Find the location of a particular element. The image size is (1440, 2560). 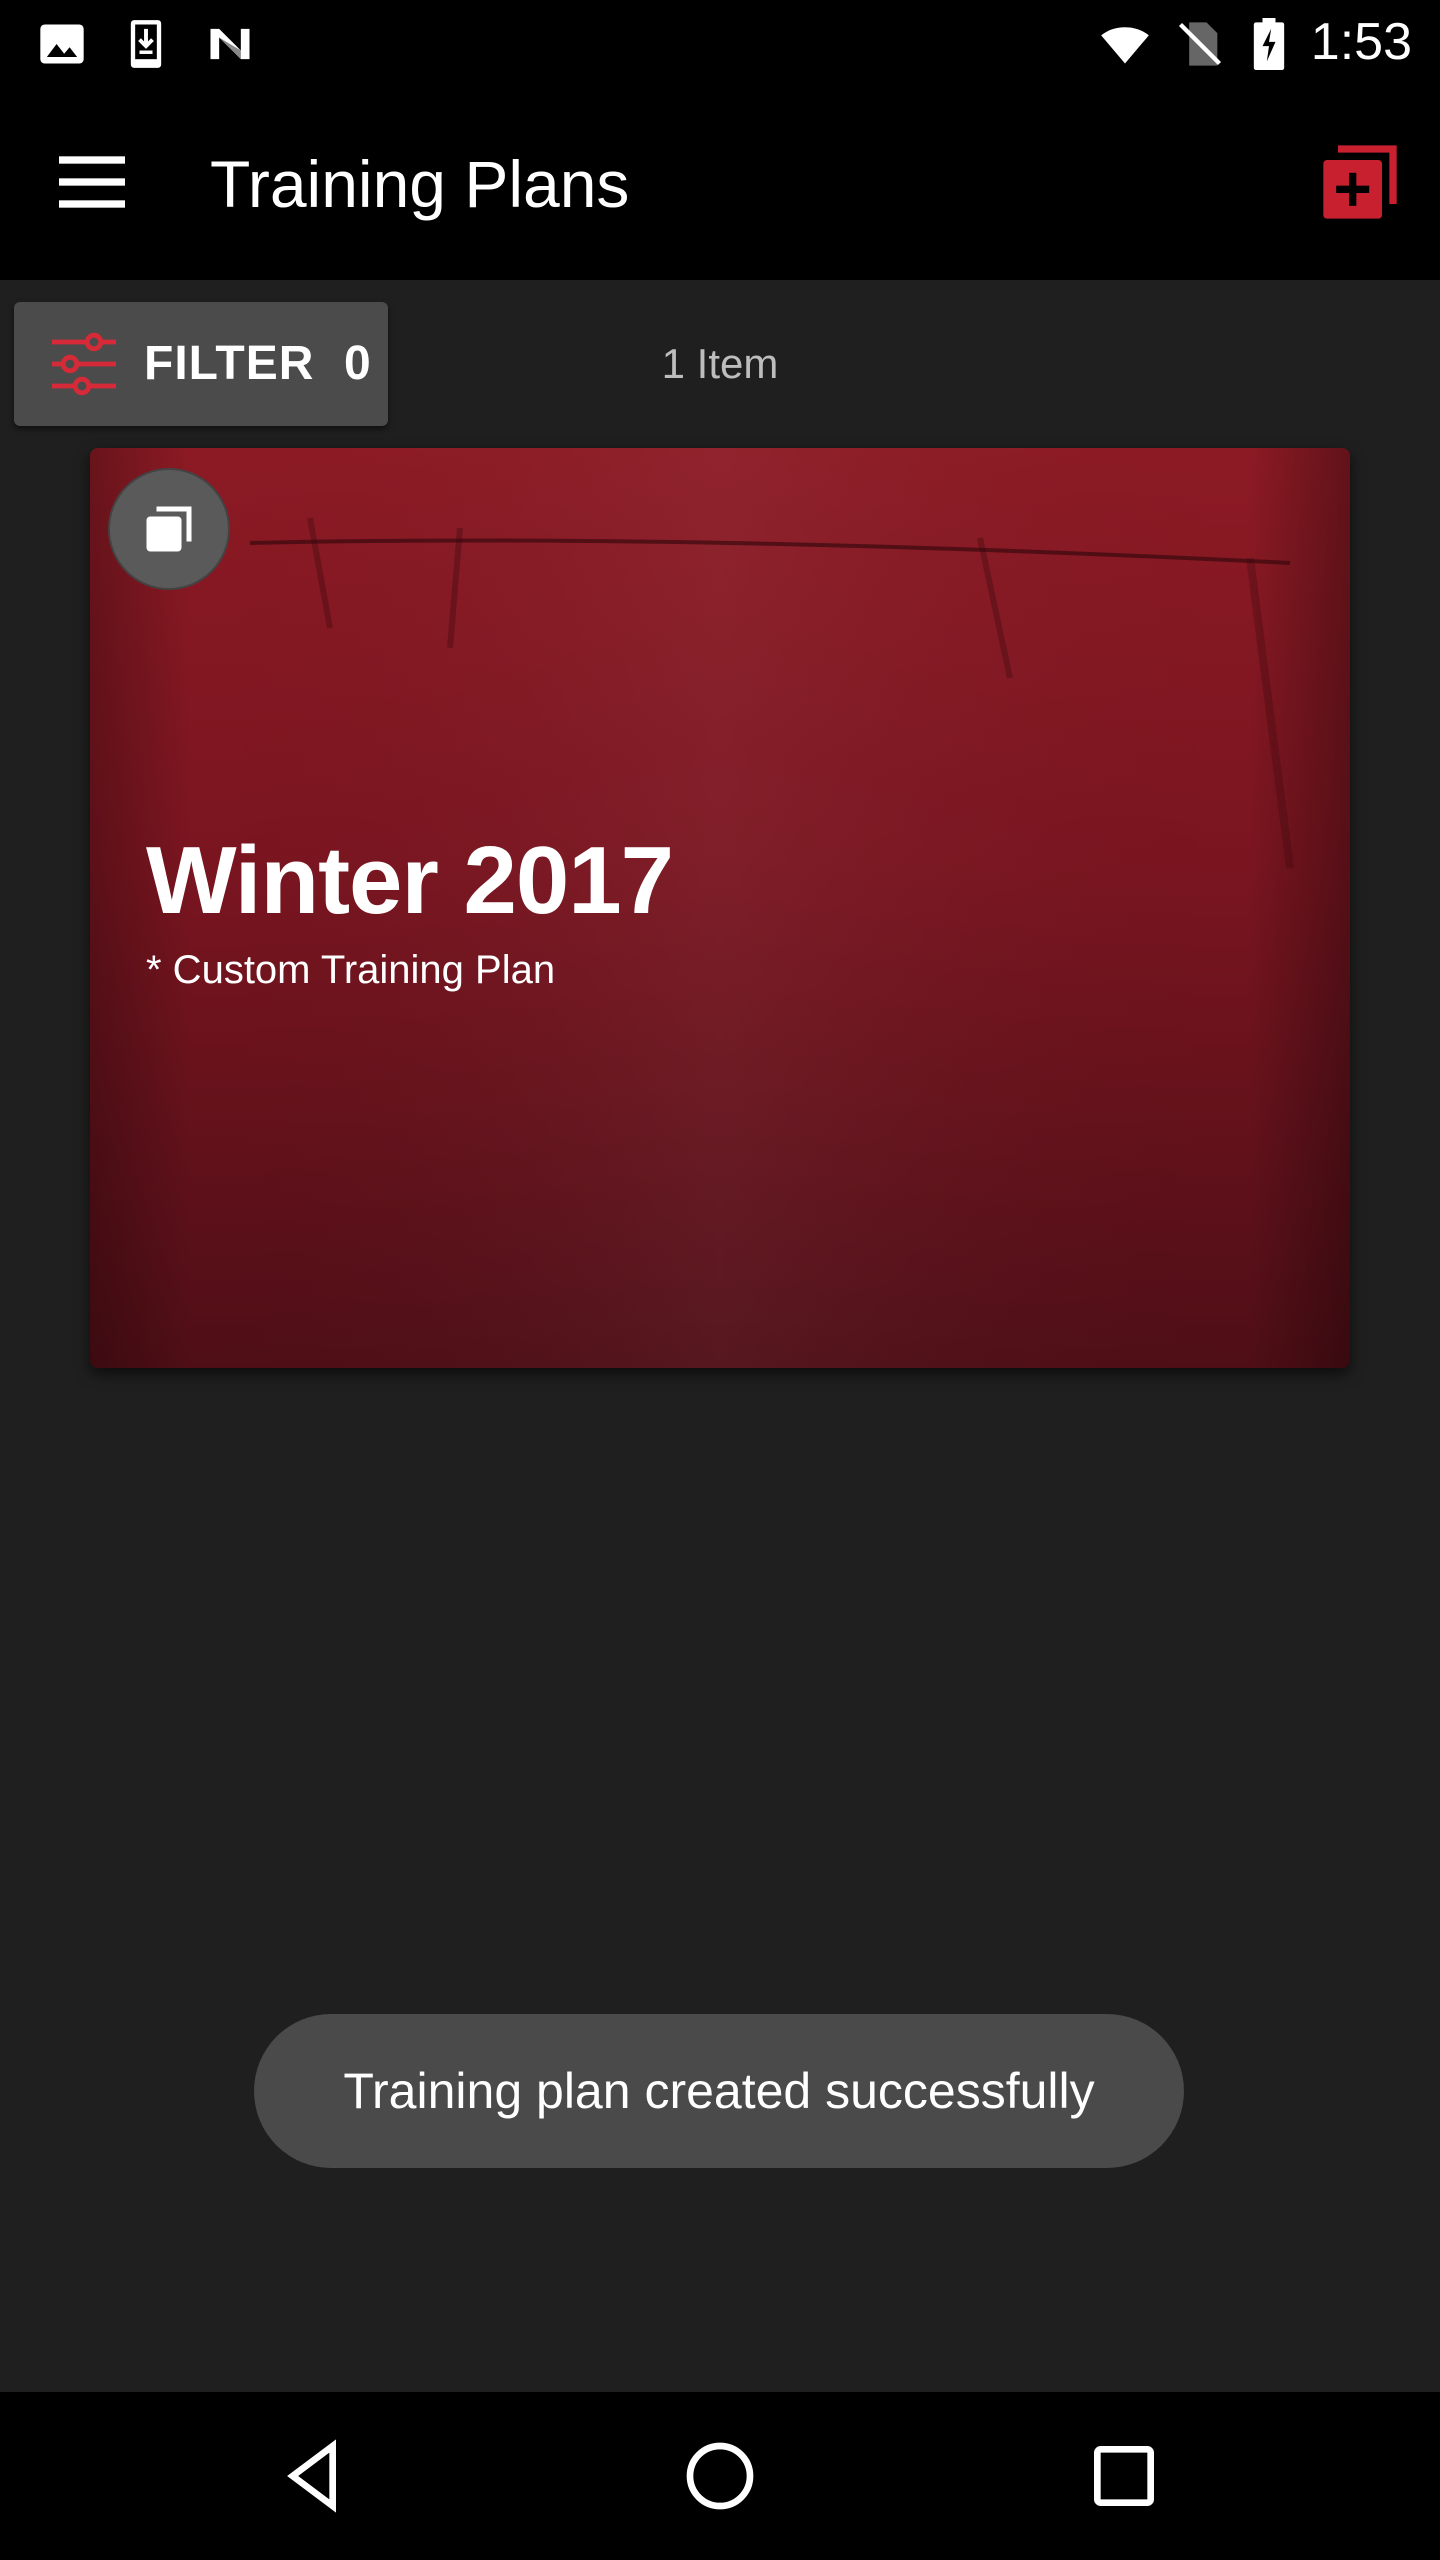

menu-button is located at coordinates (92, 182).